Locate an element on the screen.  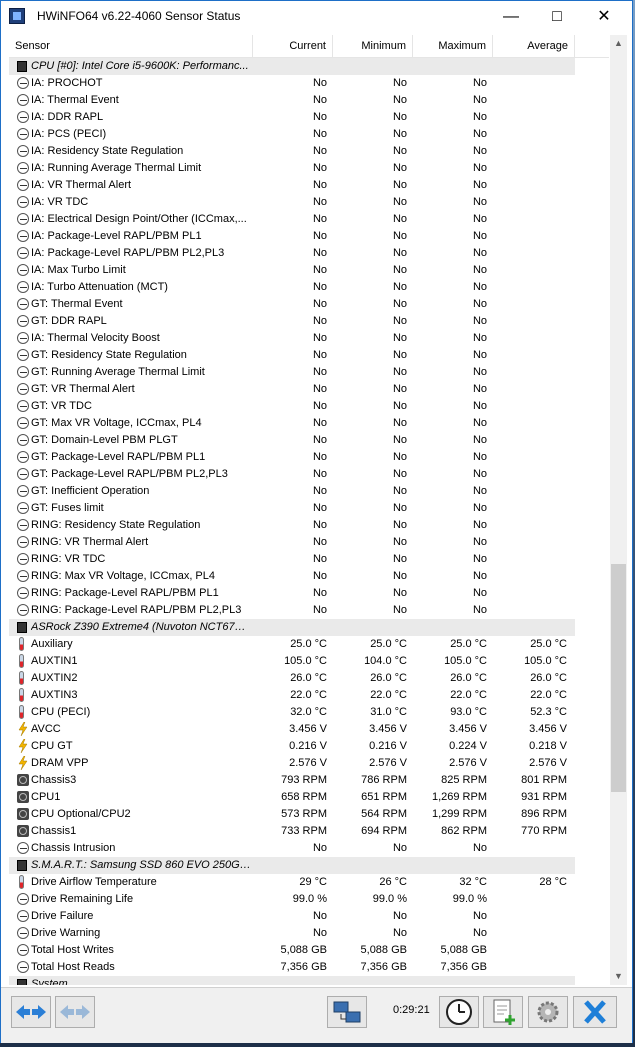
table-row: RING: VR Thermal Alert No No No is located at coordinates (292, 542).